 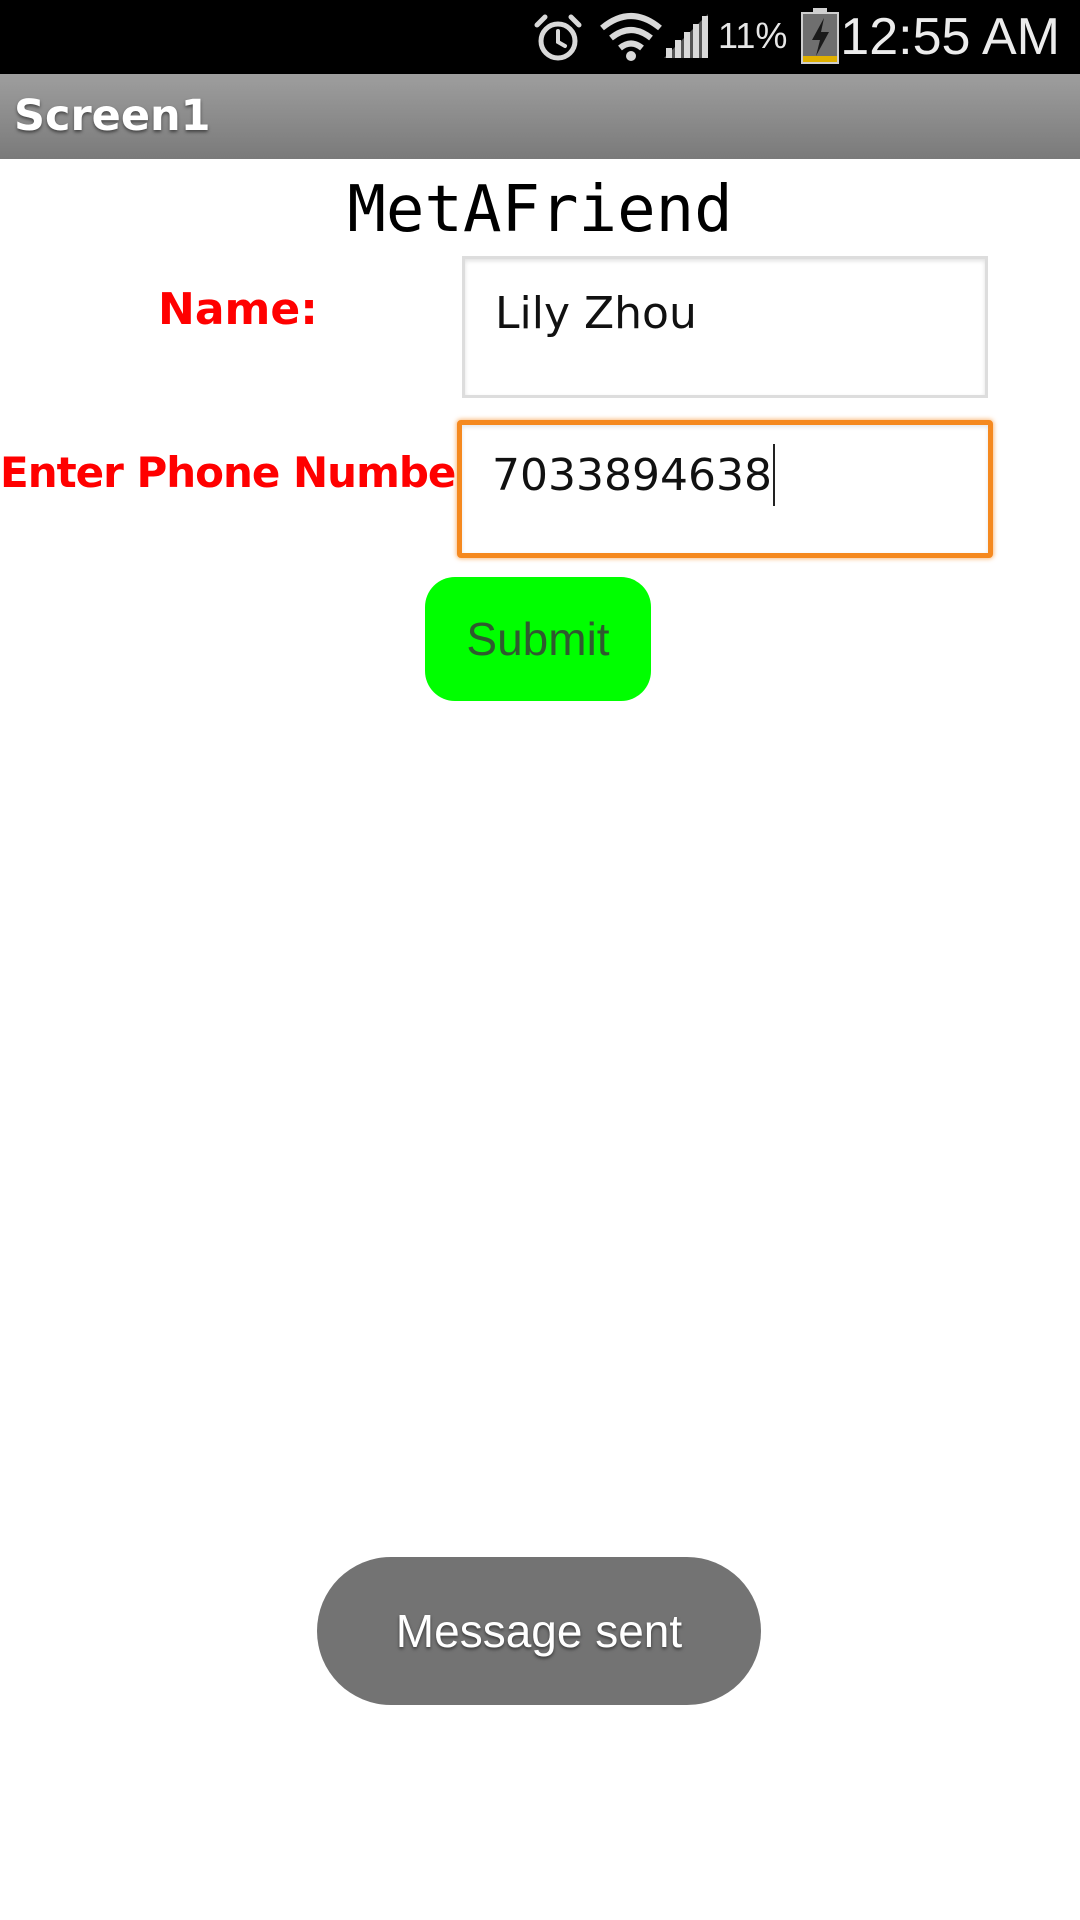 What do you see at coordinates (596, 313) in the screenshot?
I see `name-input-value: Lily Zhou` at bounding box center [596, 313].